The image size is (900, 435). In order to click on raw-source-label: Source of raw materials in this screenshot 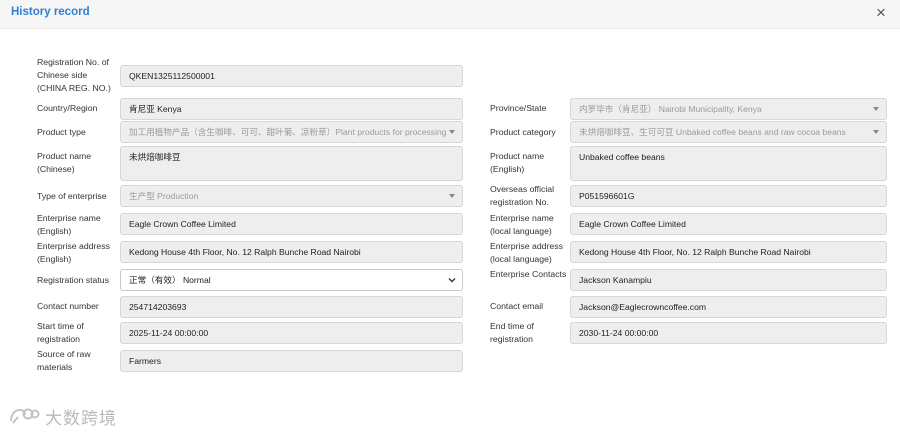, I will do `click(64, 360)`.